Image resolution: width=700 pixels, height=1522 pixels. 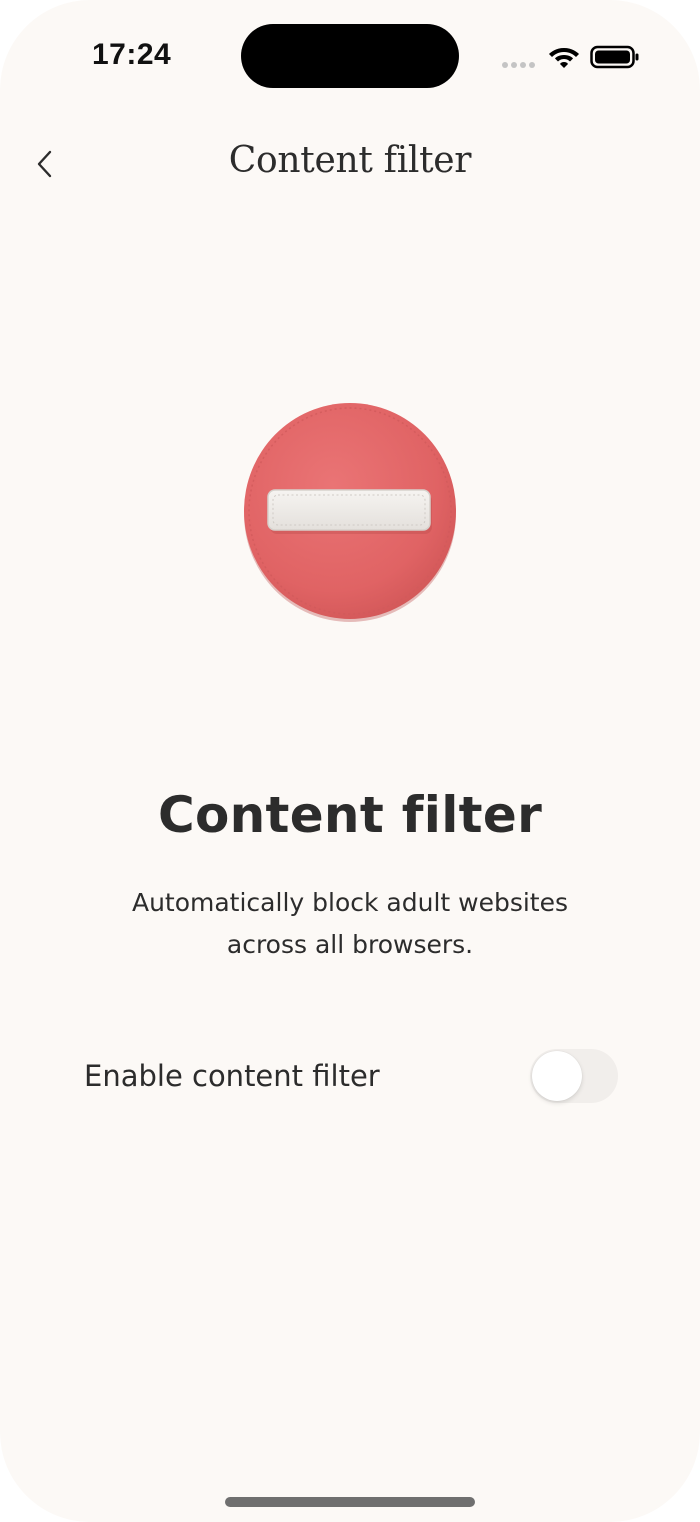 I want to click on wifi-icon, so click(x=564, y=58).